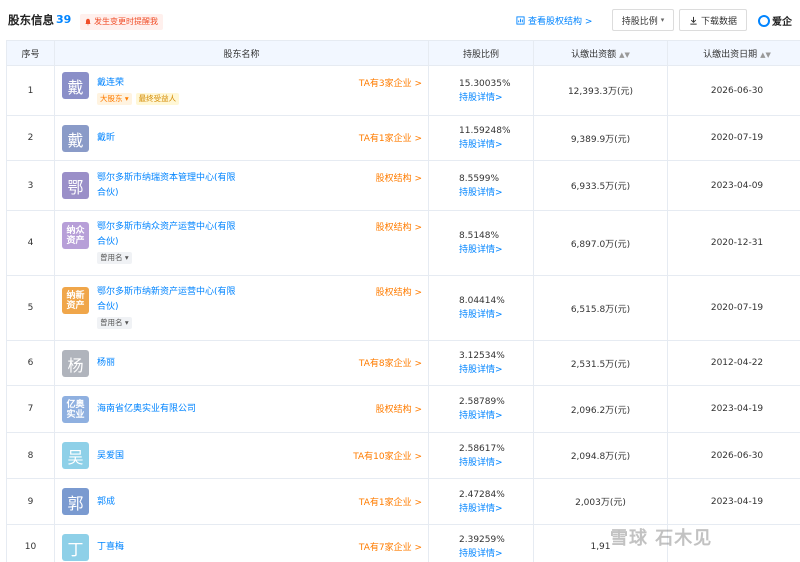 Image resolution: width=800 pixels, height=562 pixels. I want to click on col-header-capital-label: 认缴出资额, so click(594, 54).